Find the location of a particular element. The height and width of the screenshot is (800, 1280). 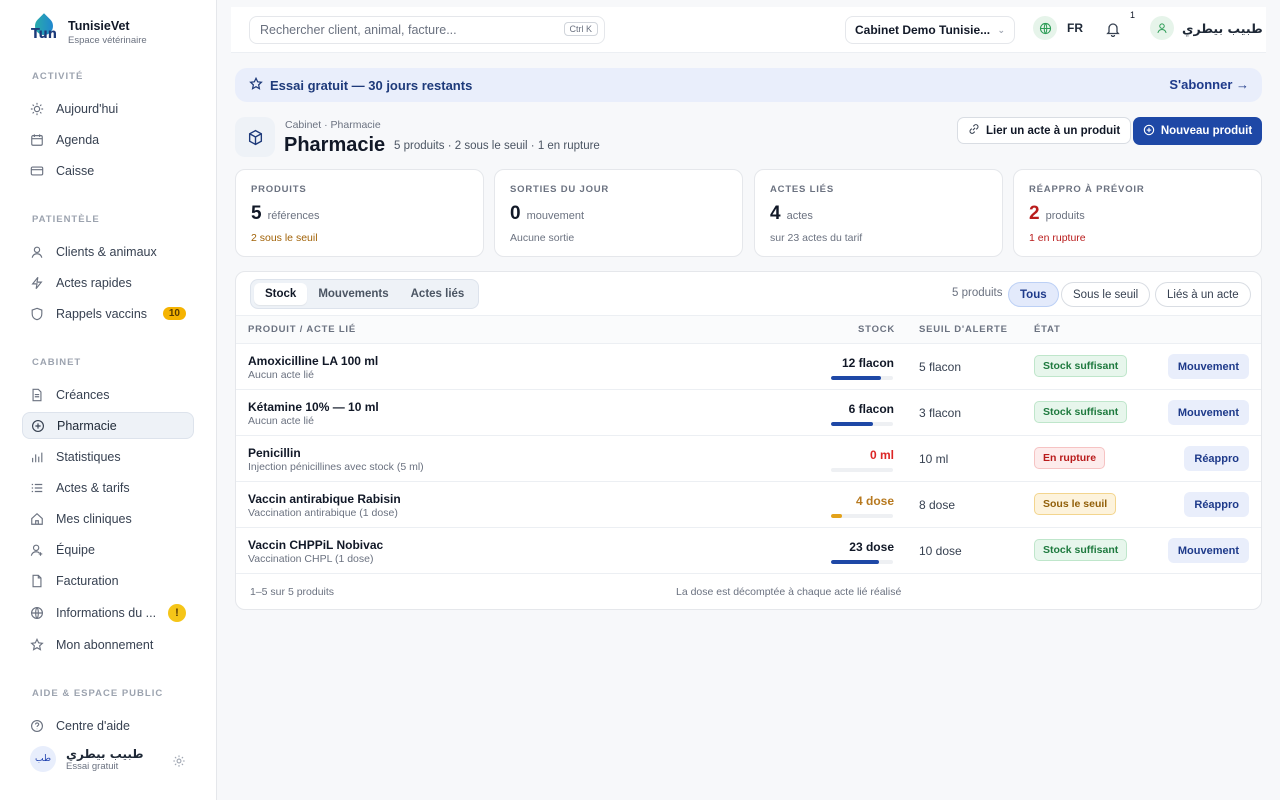

cabinet-select: Cabinet Demo Tunisie... ⌄ is located at coordinates (930, 30).